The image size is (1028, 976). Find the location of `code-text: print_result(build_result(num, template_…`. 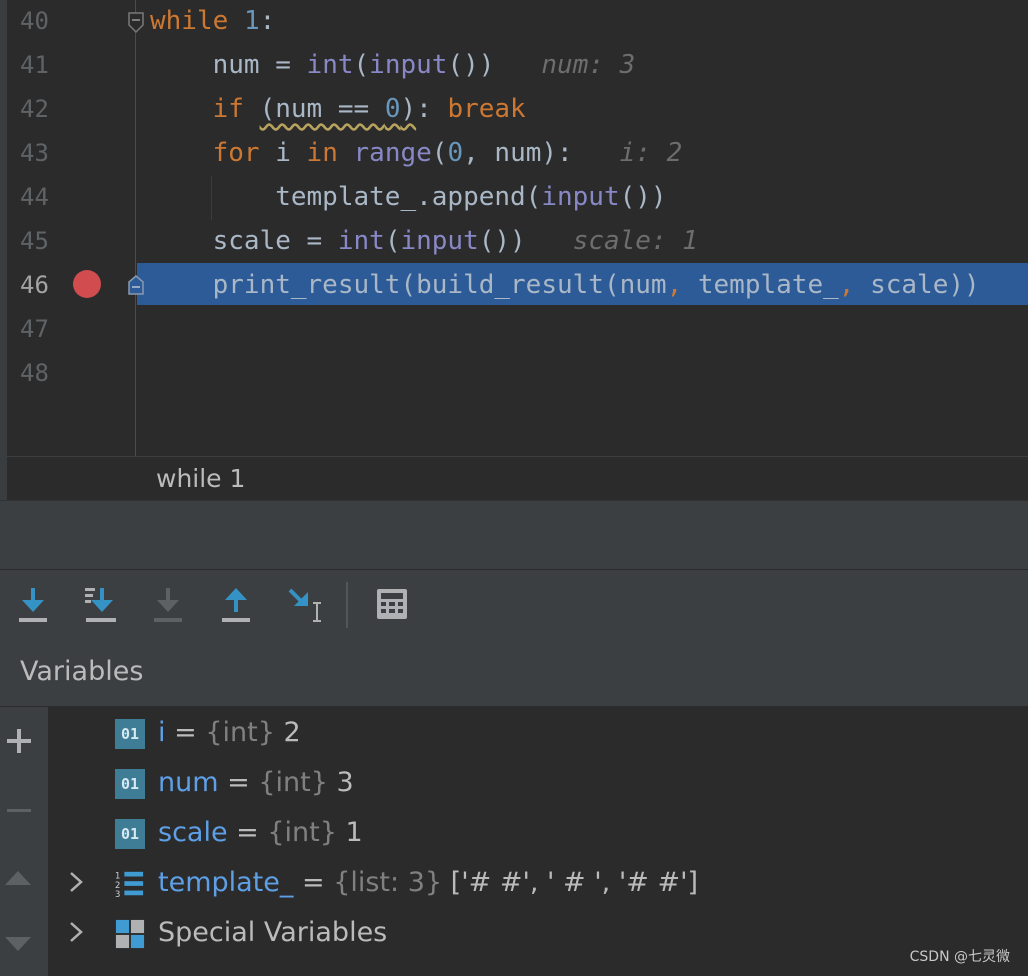

code-text: print_result(build_result(num, template_… is located at coordinates (565, 285).